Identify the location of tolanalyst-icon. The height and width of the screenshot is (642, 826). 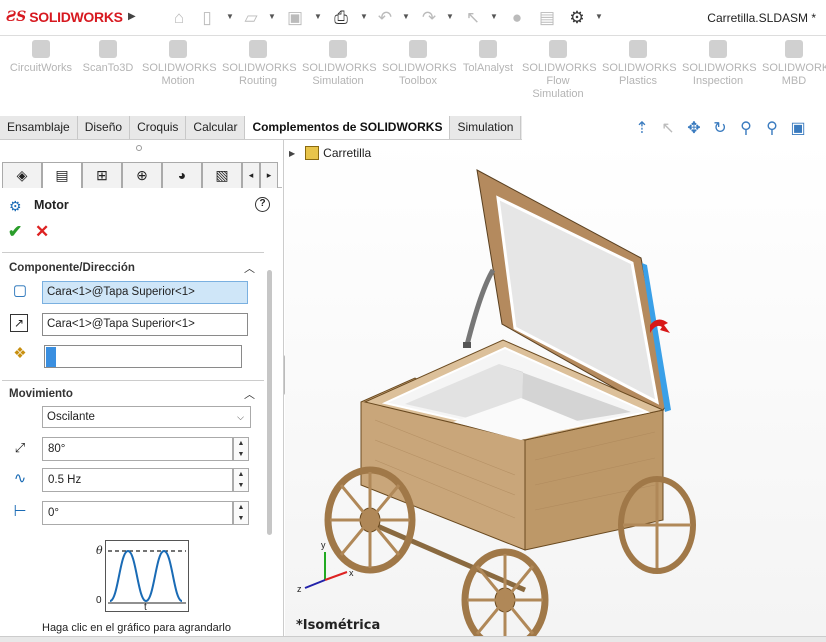
(488, 49).